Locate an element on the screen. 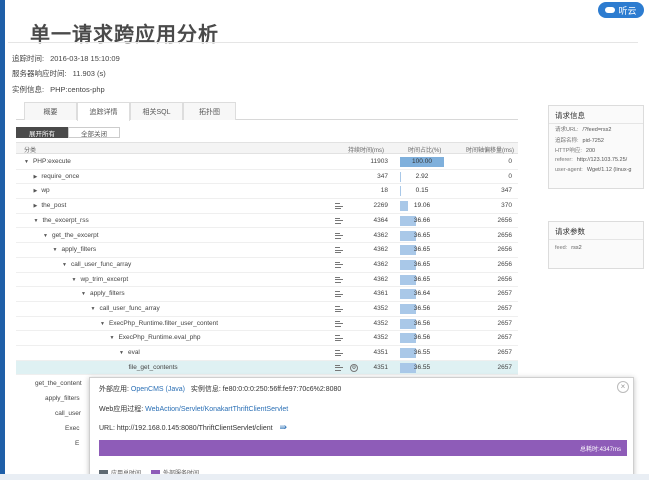 This screenshot has width=649, height=480. response-time-value: 11.903 (s) is located at coordinates (89, 73).